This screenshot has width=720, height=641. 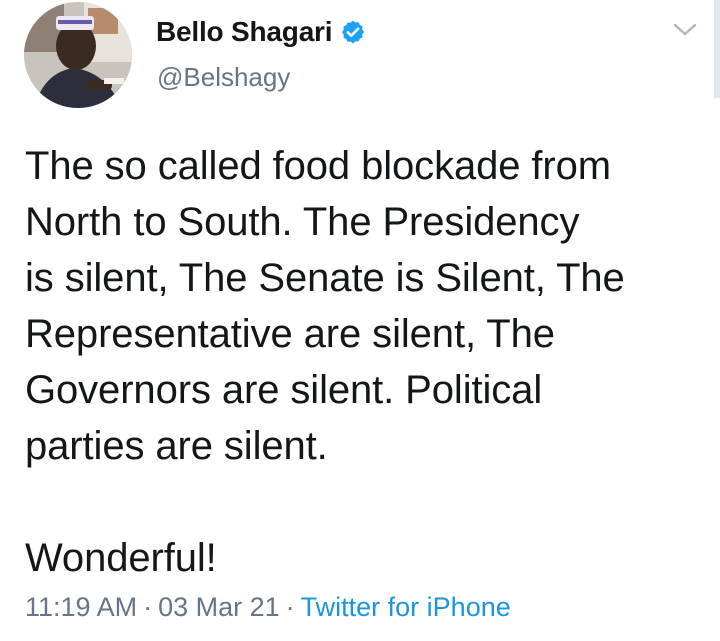 What do you see at coordinates (81, 607) in the screenshot?
I see `tweet-time: 11:19 AM` at bounding box center [81, 607].